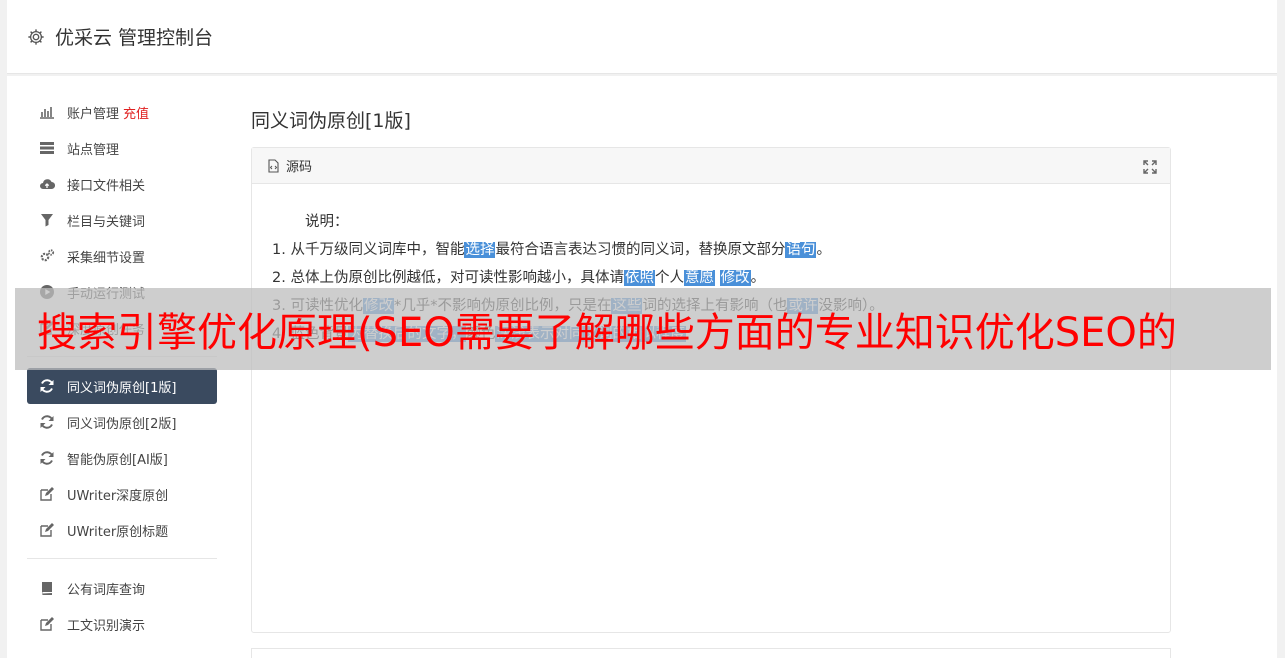 The height and width of the screenshot is (658, 1285). What do you see at coordinates (117, 460) in the screenshot?
I see `sidebar-item-label: 智能伪原创[AI版]` at bounding box center [117, 460].